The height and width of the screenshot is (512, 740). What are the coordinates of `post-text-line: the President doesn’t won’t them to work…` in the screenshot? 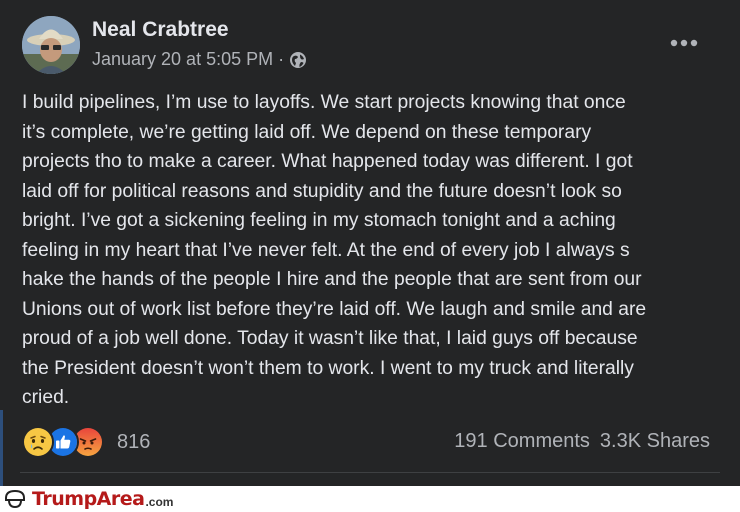 It's located at (328, 368).